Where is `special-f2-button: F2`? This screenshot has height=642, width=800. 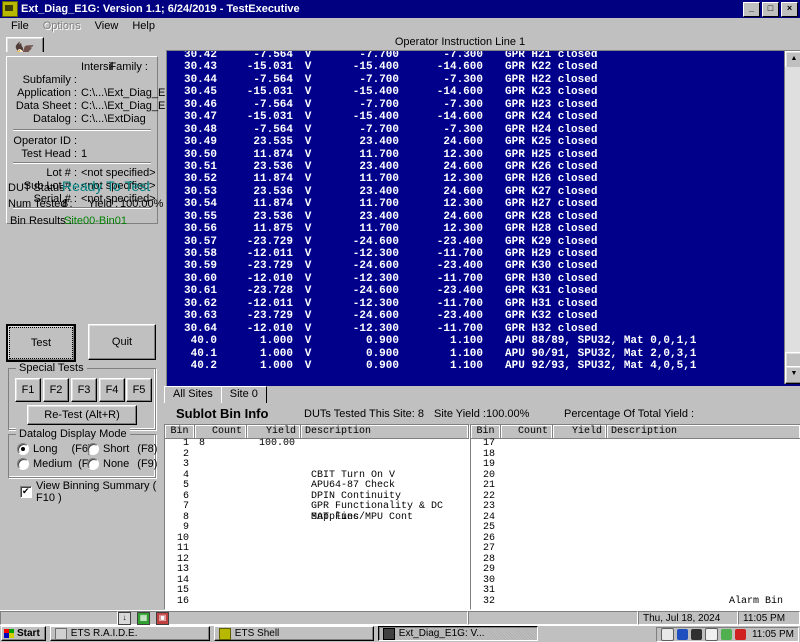 special-f2-button: F2 is located at coordinates (56, 390).